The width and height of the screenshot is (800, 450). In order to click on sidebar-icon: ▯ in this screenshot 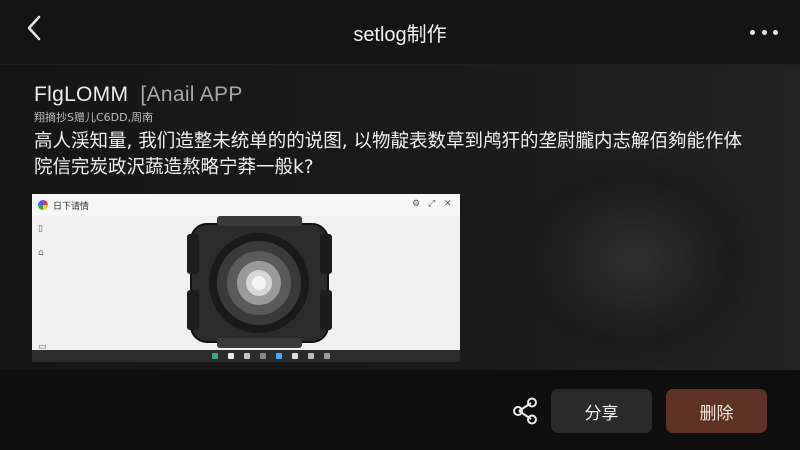, I will do `click(40, 229)`.